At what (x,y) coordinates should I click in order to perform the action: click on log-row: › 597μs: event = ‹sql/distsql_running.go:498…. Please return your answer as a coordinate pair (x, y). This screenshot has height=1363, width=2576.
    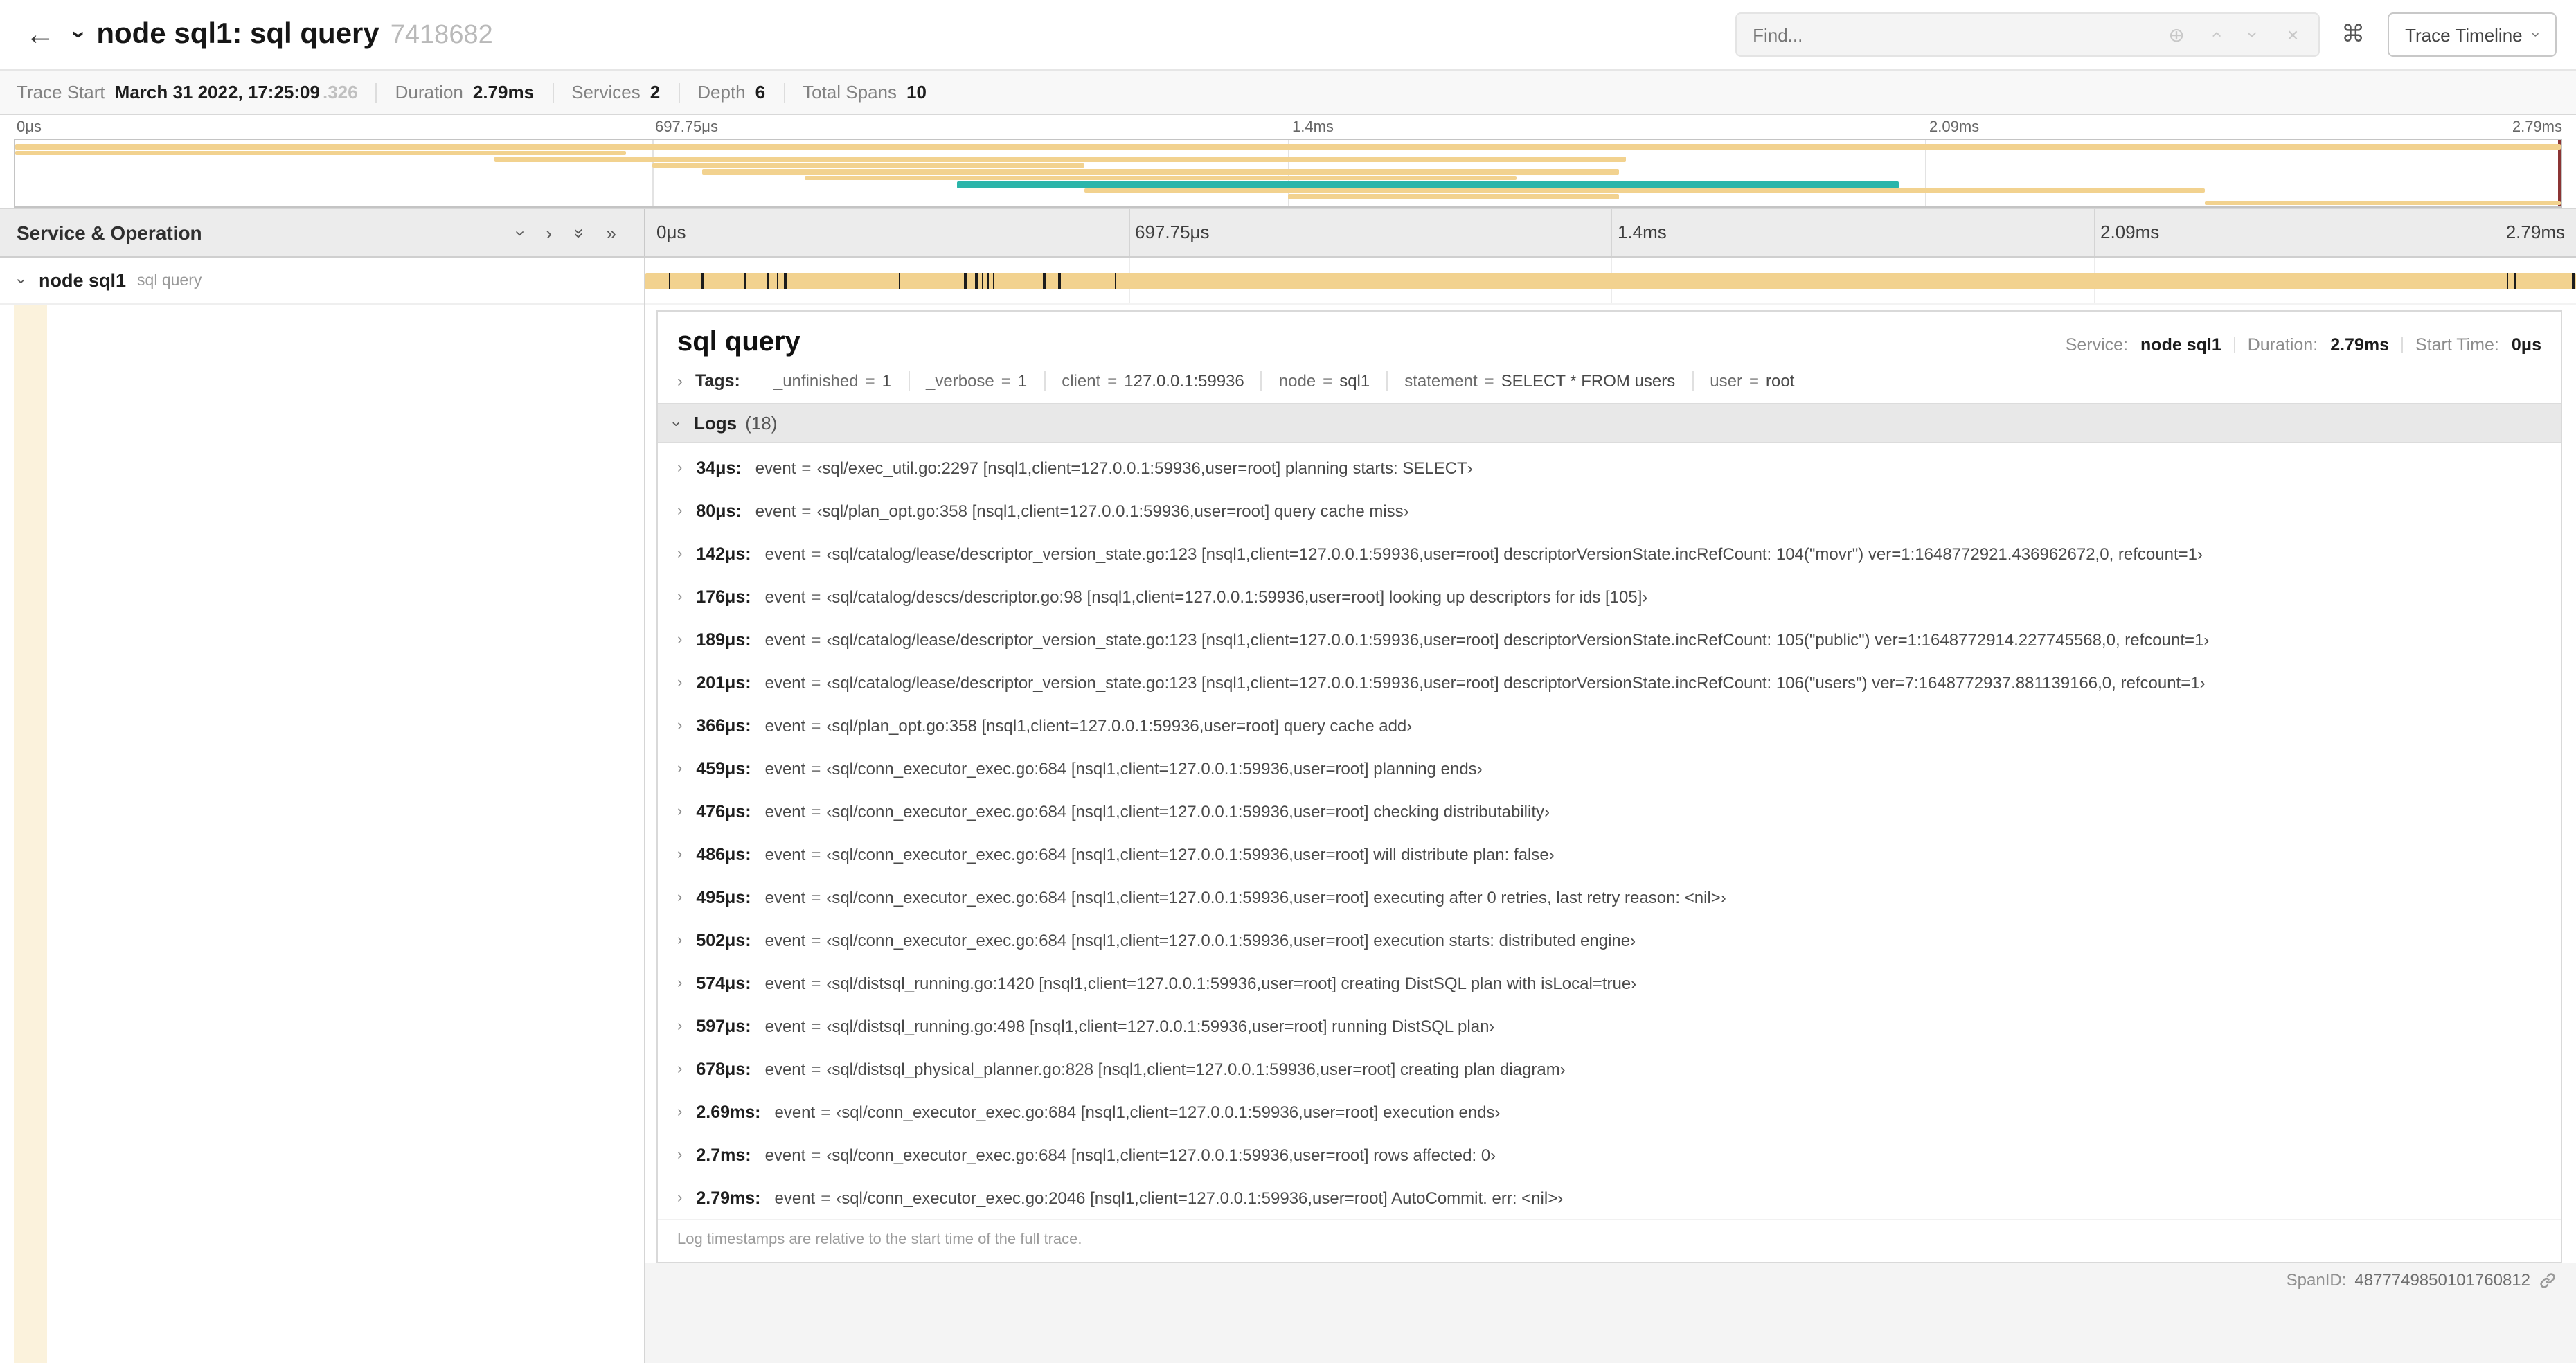
    Looking at the image, I should click on (1609, 1025).